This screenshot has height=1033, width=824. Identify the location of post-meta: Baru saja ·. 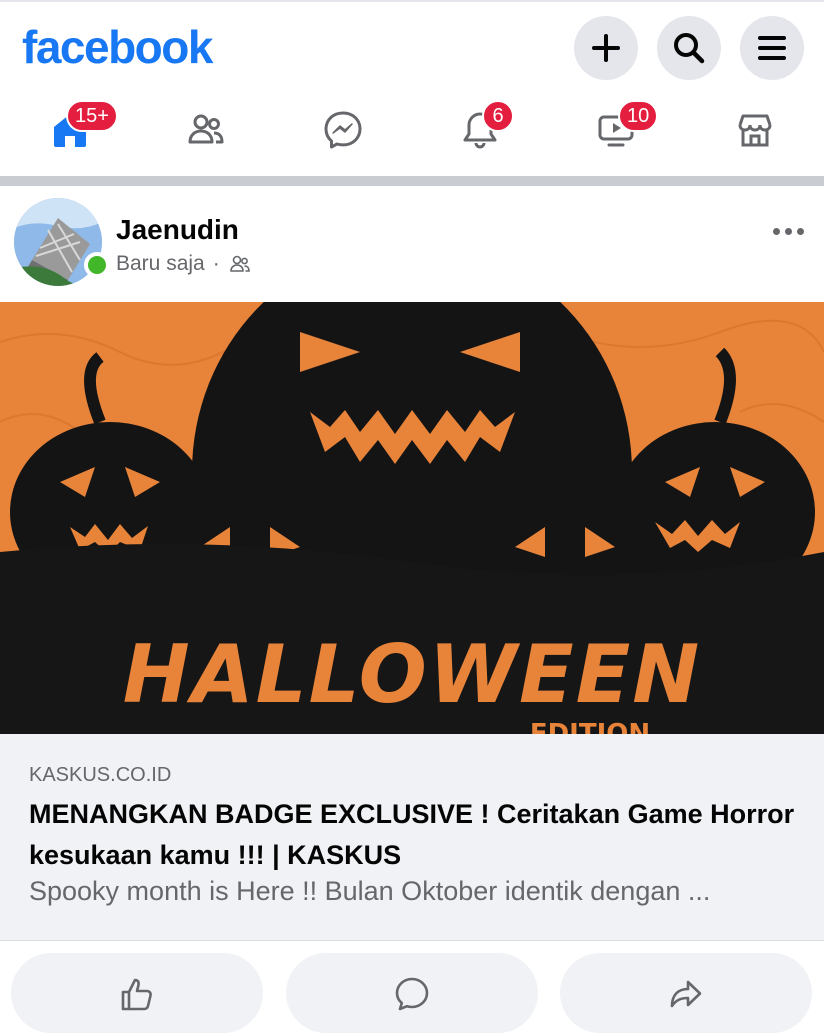
(184, 264).